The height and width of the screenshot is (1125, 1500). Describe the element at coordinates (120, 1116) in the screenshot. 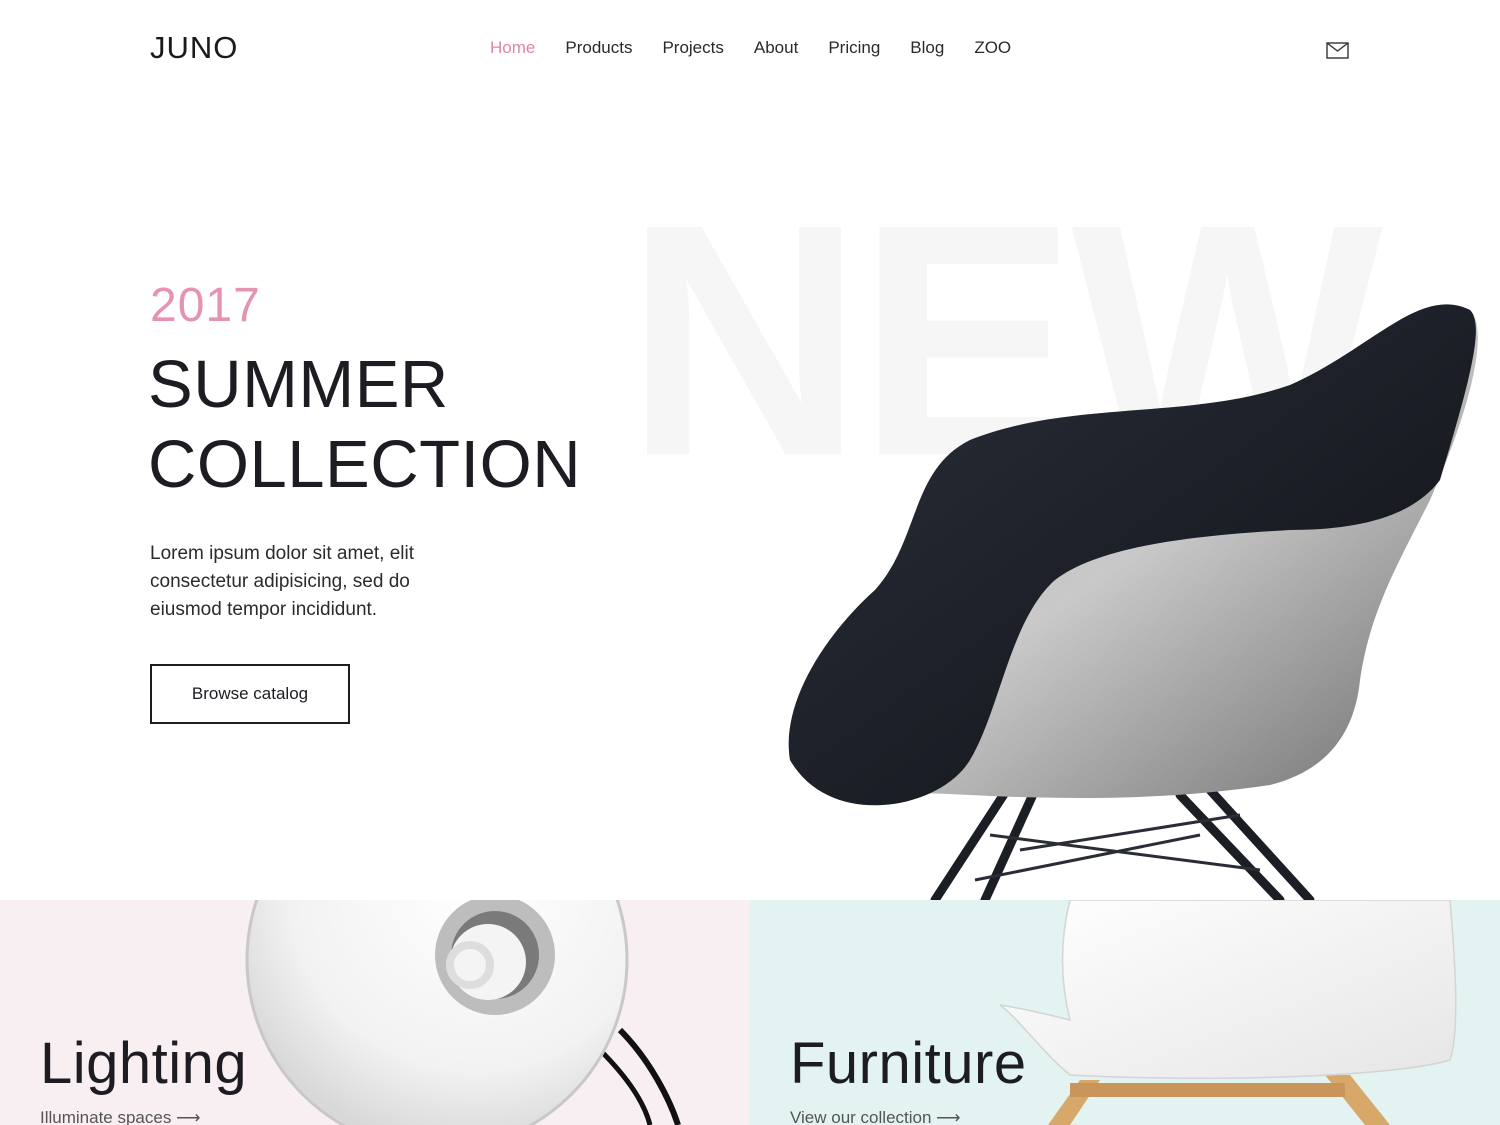

I see `category-link-lighting: Illuminate spaces ⟶` at that location.